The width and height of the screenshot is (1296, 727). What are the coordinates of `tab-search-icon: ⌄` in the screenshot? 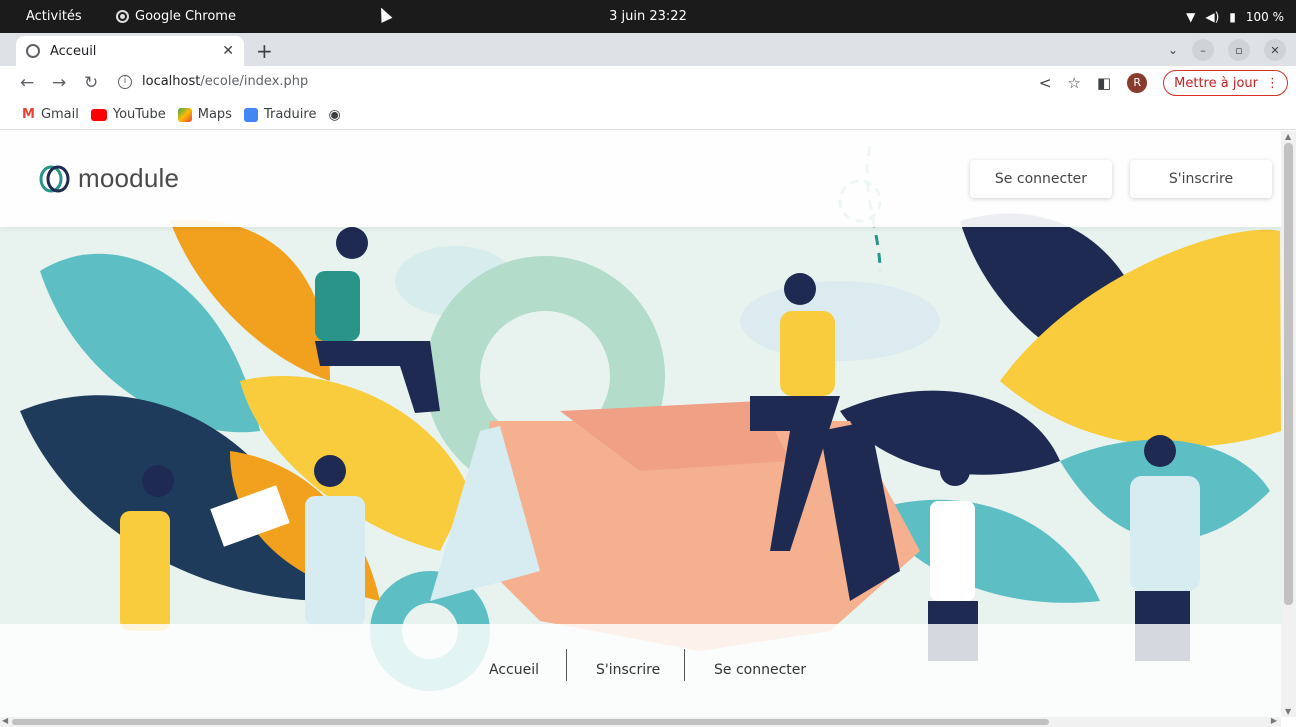 It's located at (1173, 50).